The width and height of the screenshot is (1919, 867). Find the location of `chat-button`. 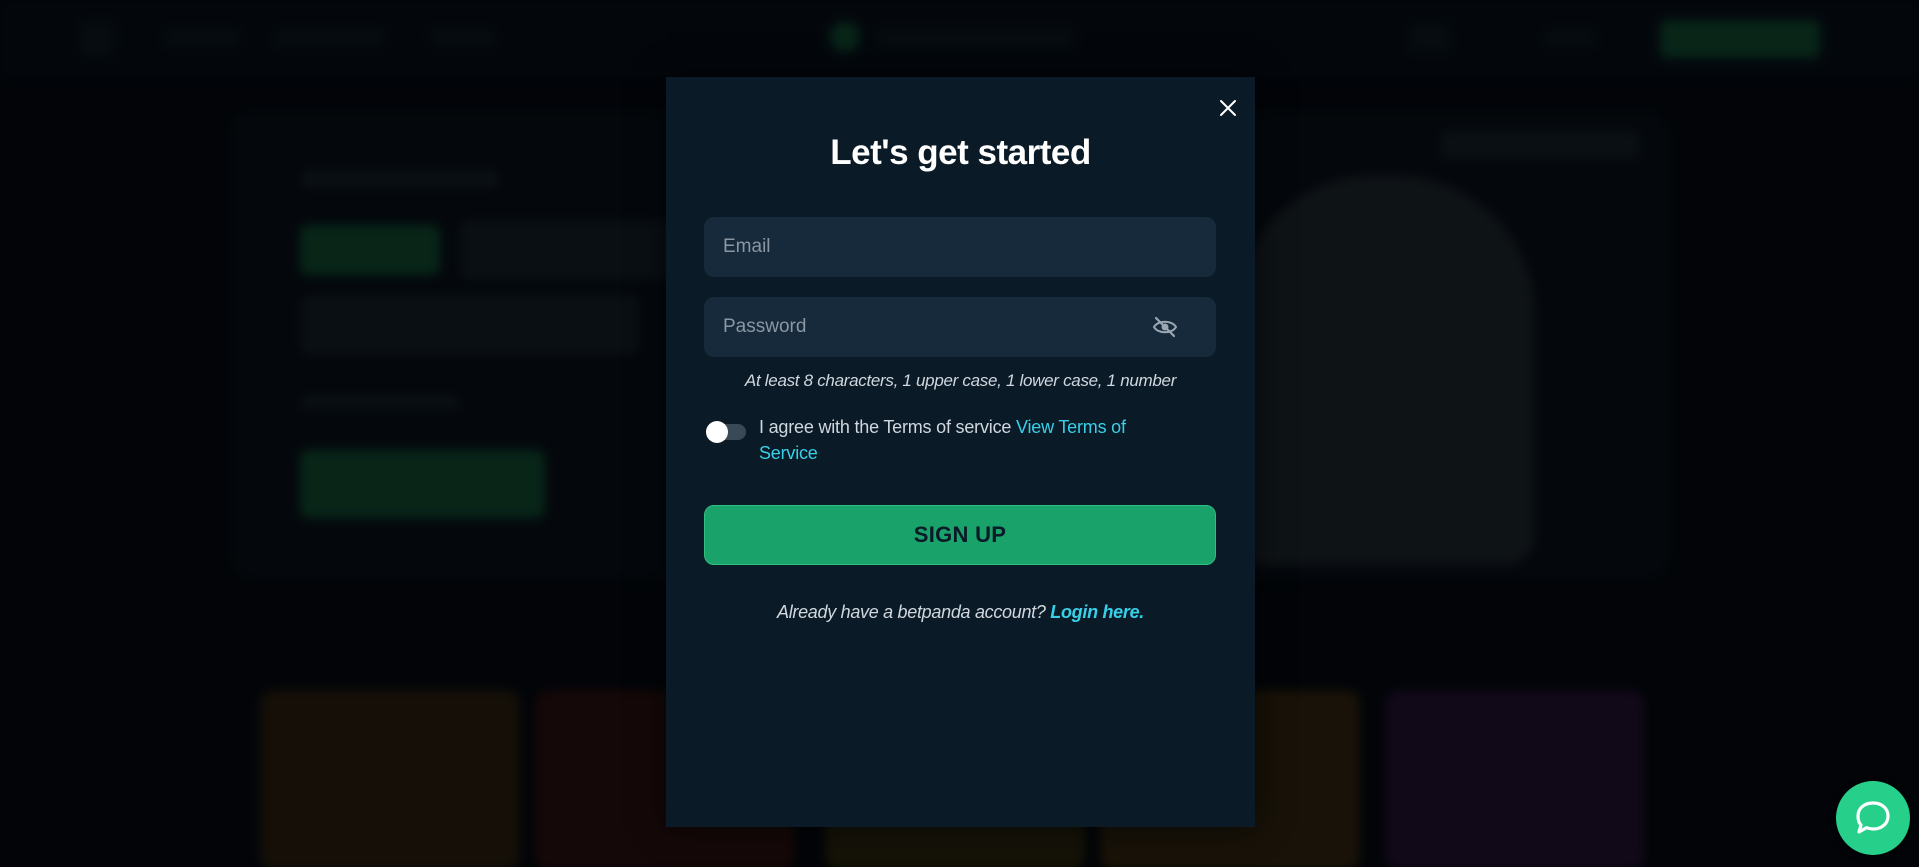

chat-button is located at coordinates (1873, 818).